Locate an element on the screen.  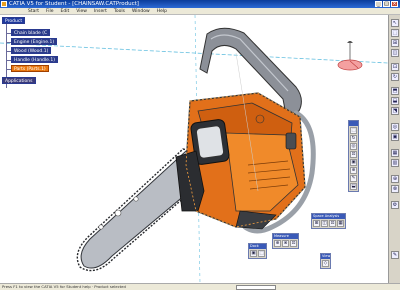
fit-all-icon: ⬚ is located at coordinates (395, 33).